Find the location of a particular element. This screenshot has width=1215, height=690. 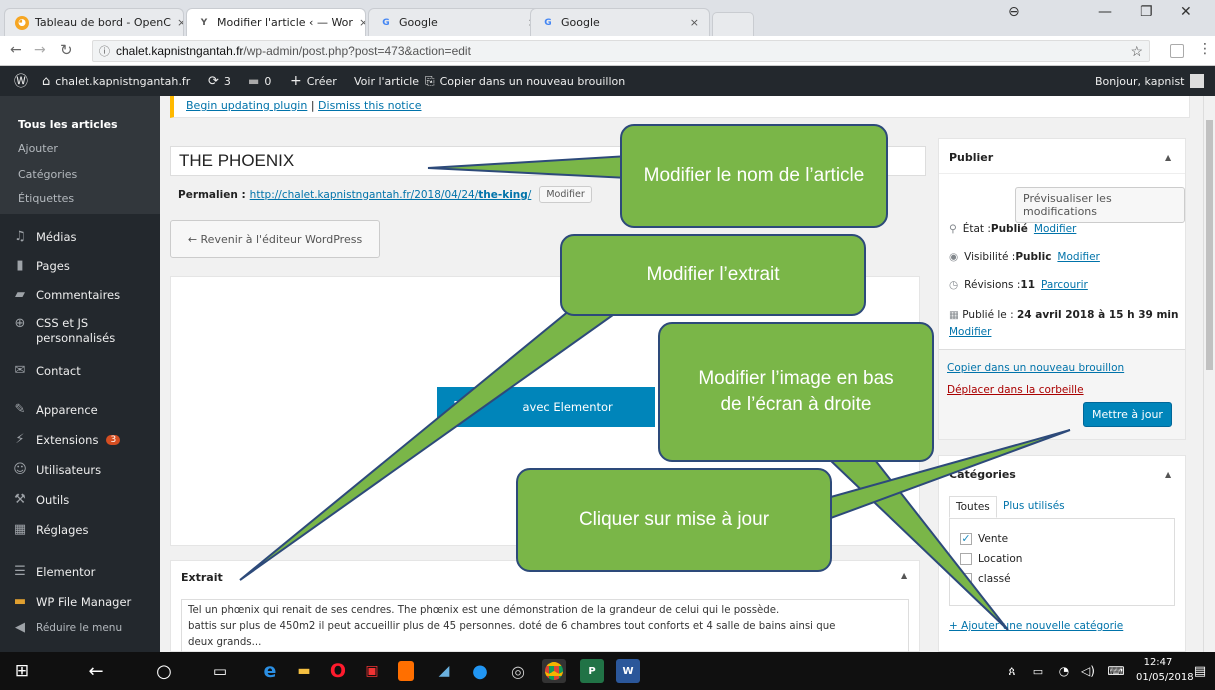

keyboard-icon: ⌨ is located at coordinates (1116, 671).